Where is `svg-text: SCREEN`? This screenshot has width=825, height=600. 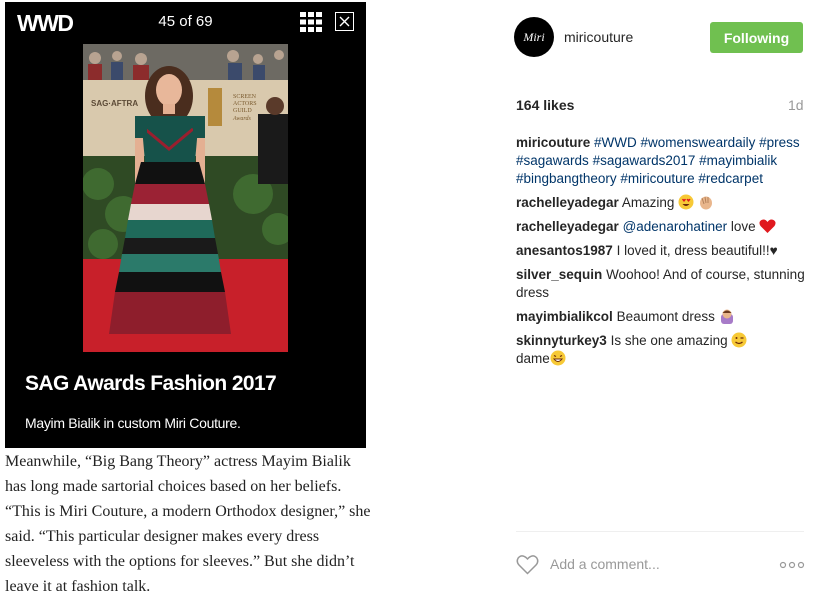
svg-text: SCREEN is located at coordinates (245, 97).